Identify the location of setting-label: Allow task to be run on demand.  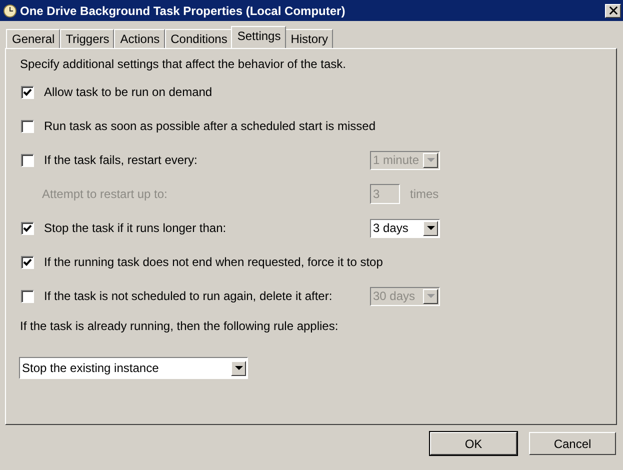
(128, 92).